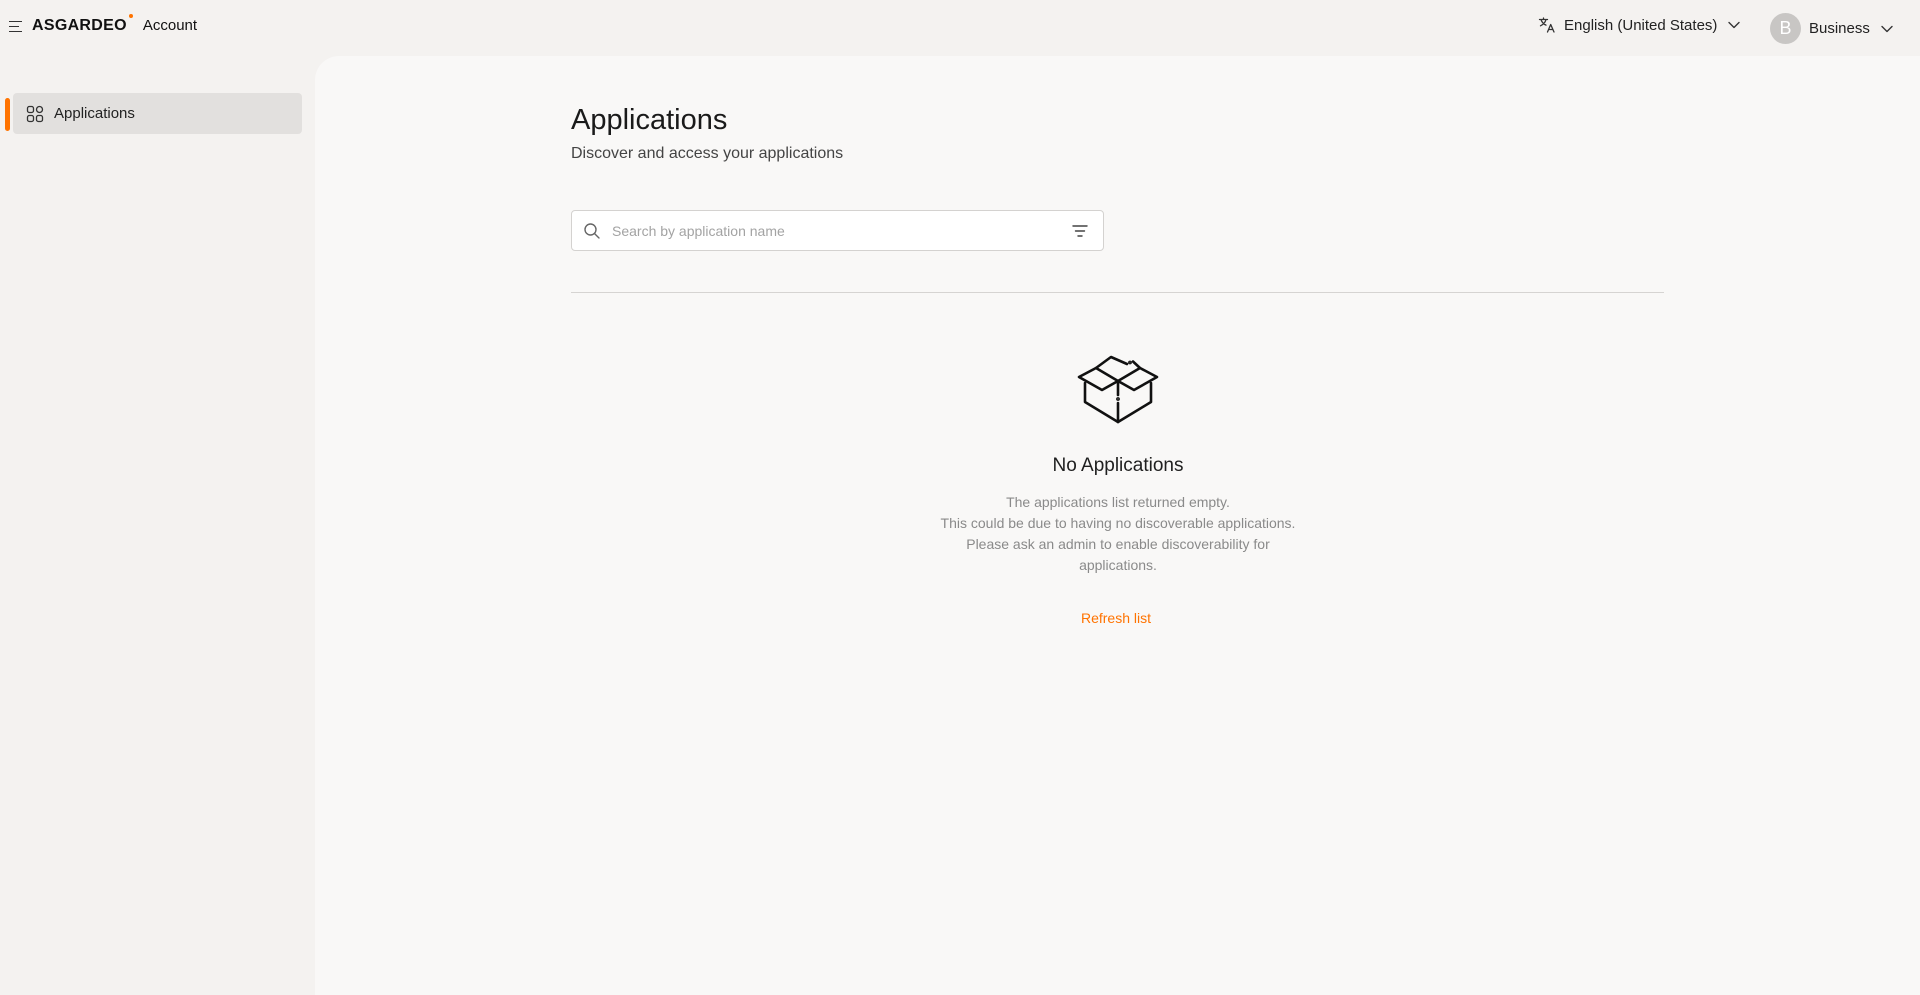  Describe the element at coordinates (1839, 28) in the screenshot. I see `user-name: Business` at that location.